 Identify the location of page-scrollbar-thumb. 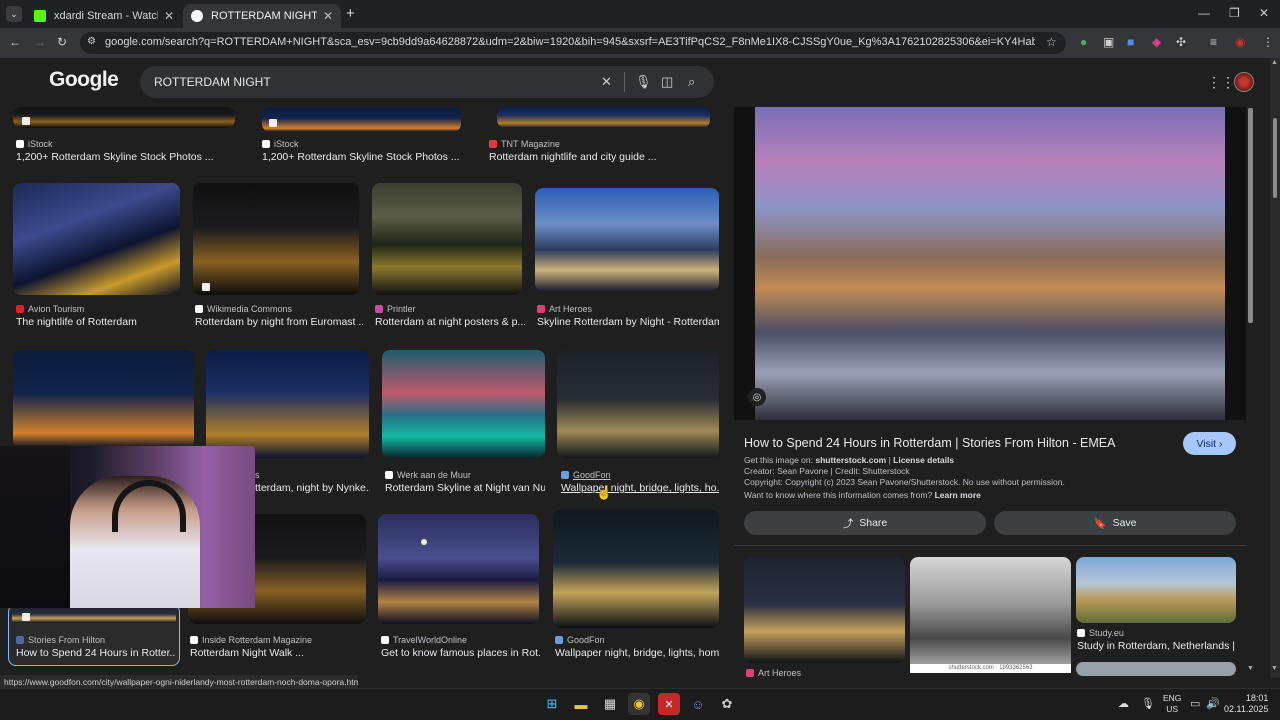
(1275, 158).